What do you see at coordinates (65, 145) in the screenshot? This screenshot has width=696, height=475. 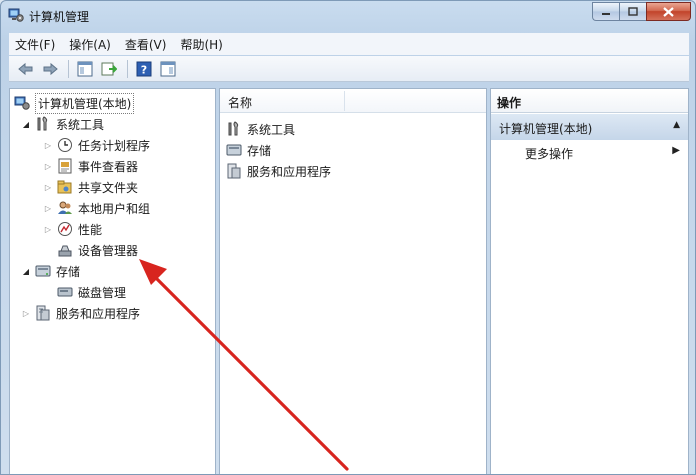 I see `clock-icon` at bounding box center [65, 145].